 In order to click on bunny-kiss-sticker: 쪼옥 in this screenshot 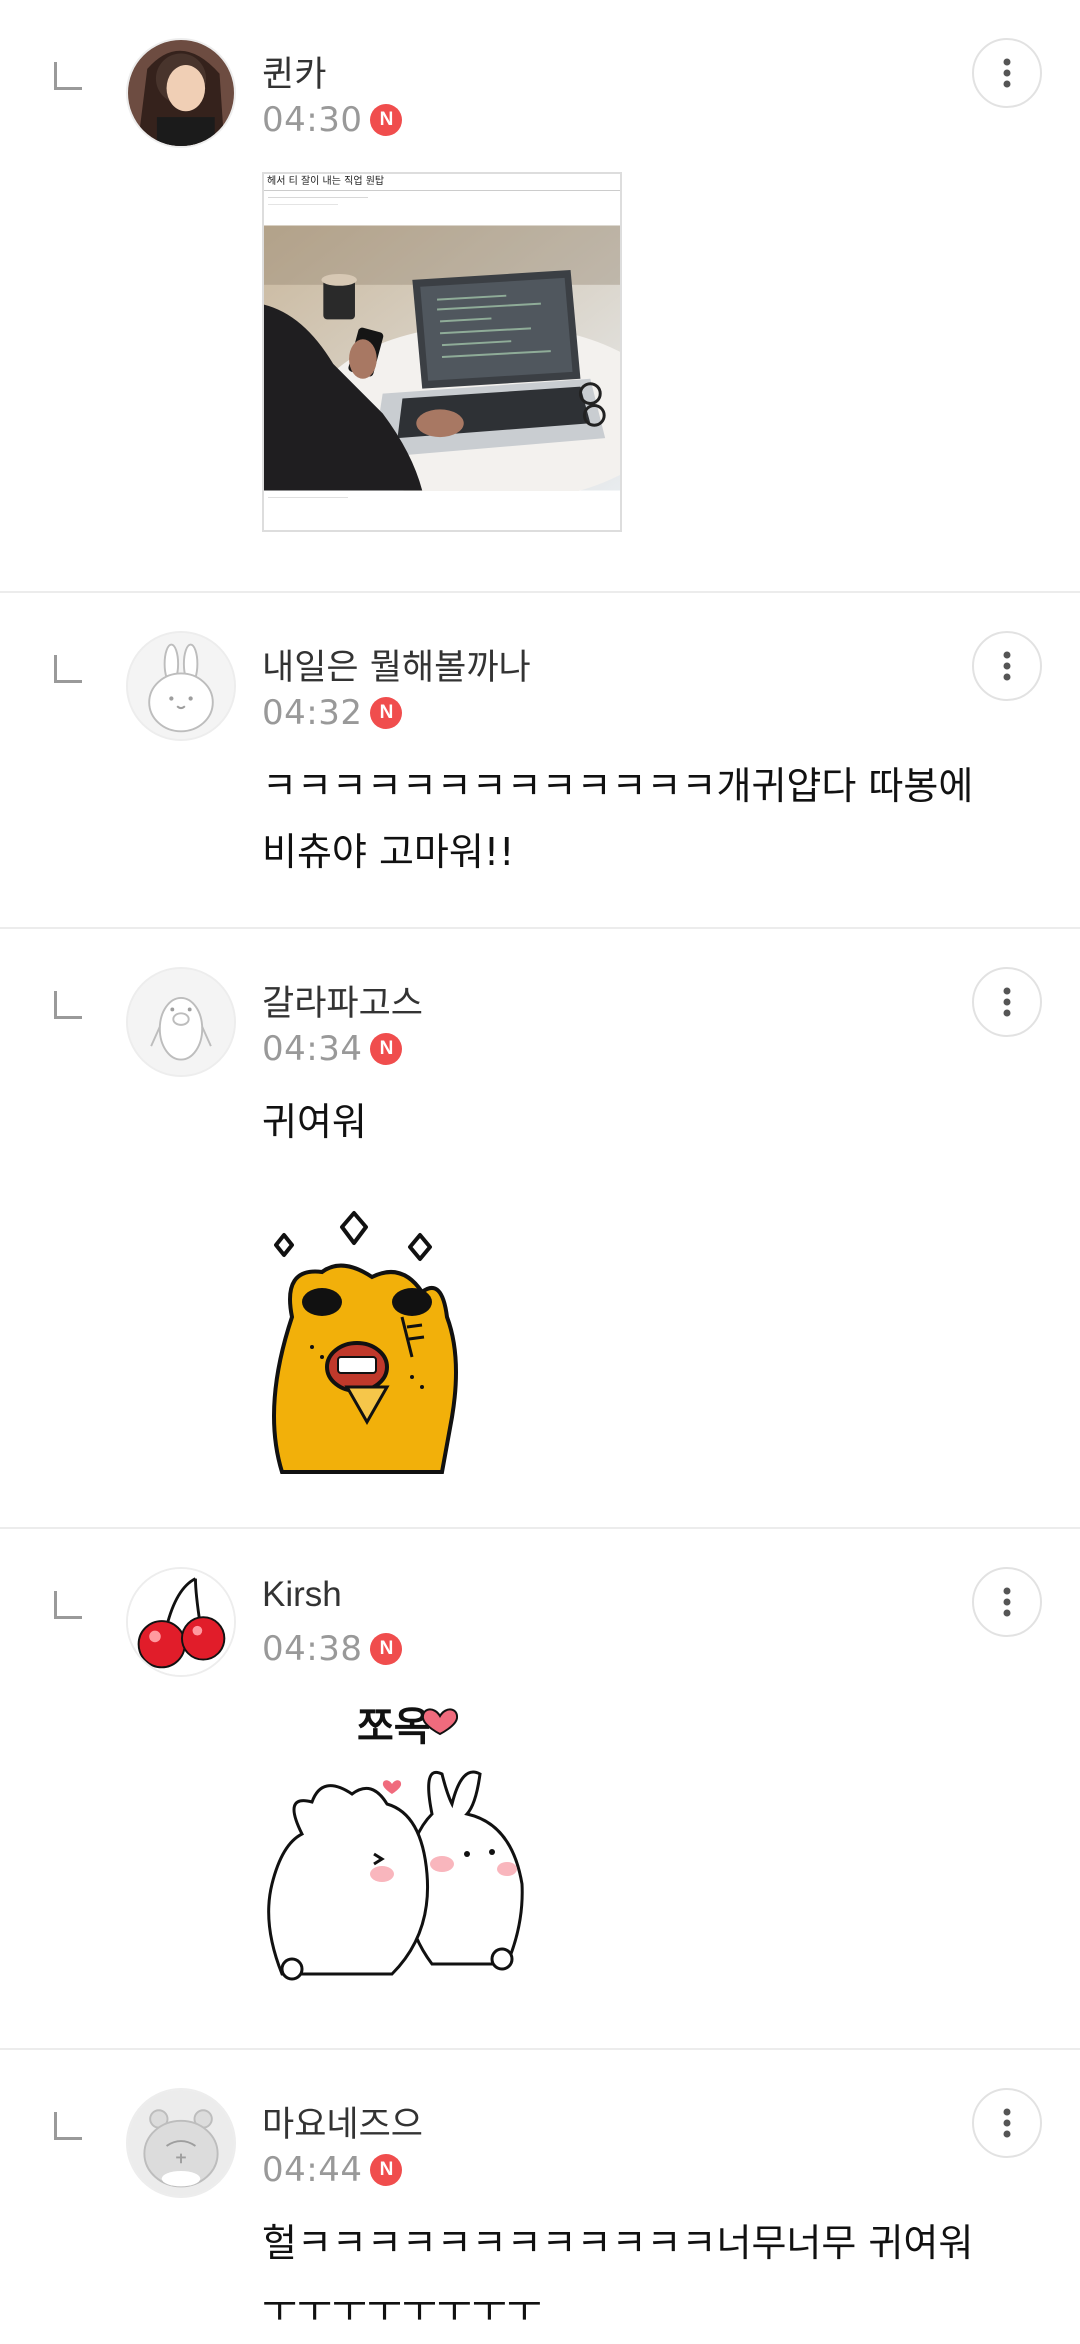, I will do `click(412, 1839)`.